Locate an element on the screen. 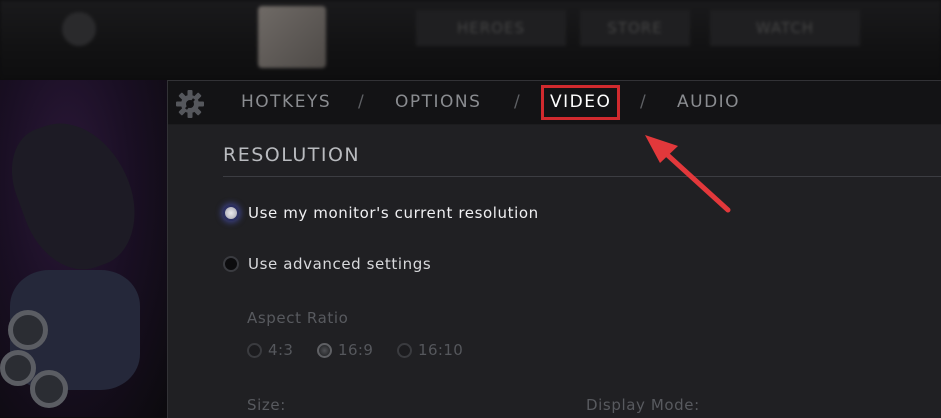  aspect-option-4-3: 4:3 is located at coordinates (270, 350).